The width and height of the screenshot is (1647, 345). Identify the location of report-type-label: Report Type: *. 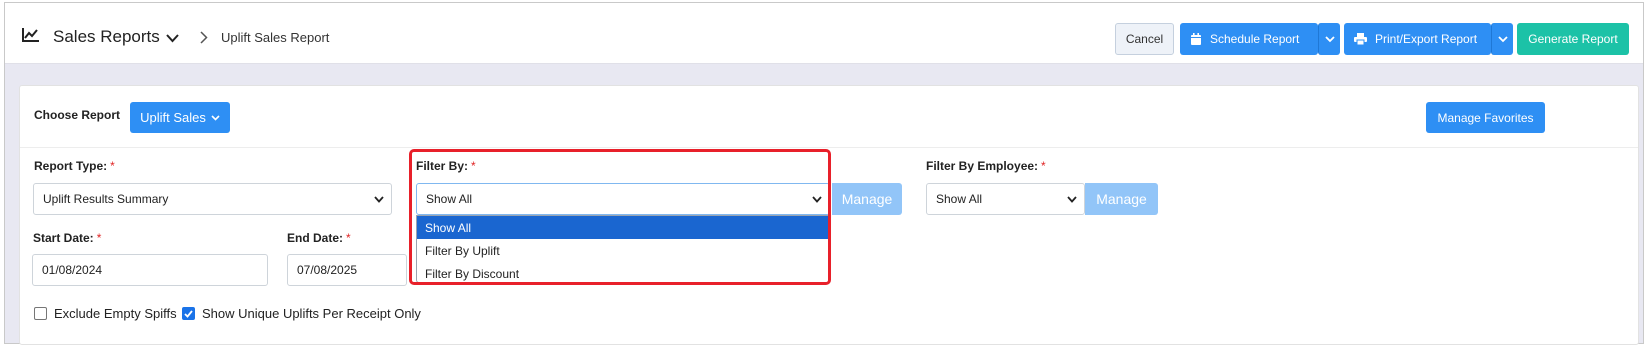
(74, 166).